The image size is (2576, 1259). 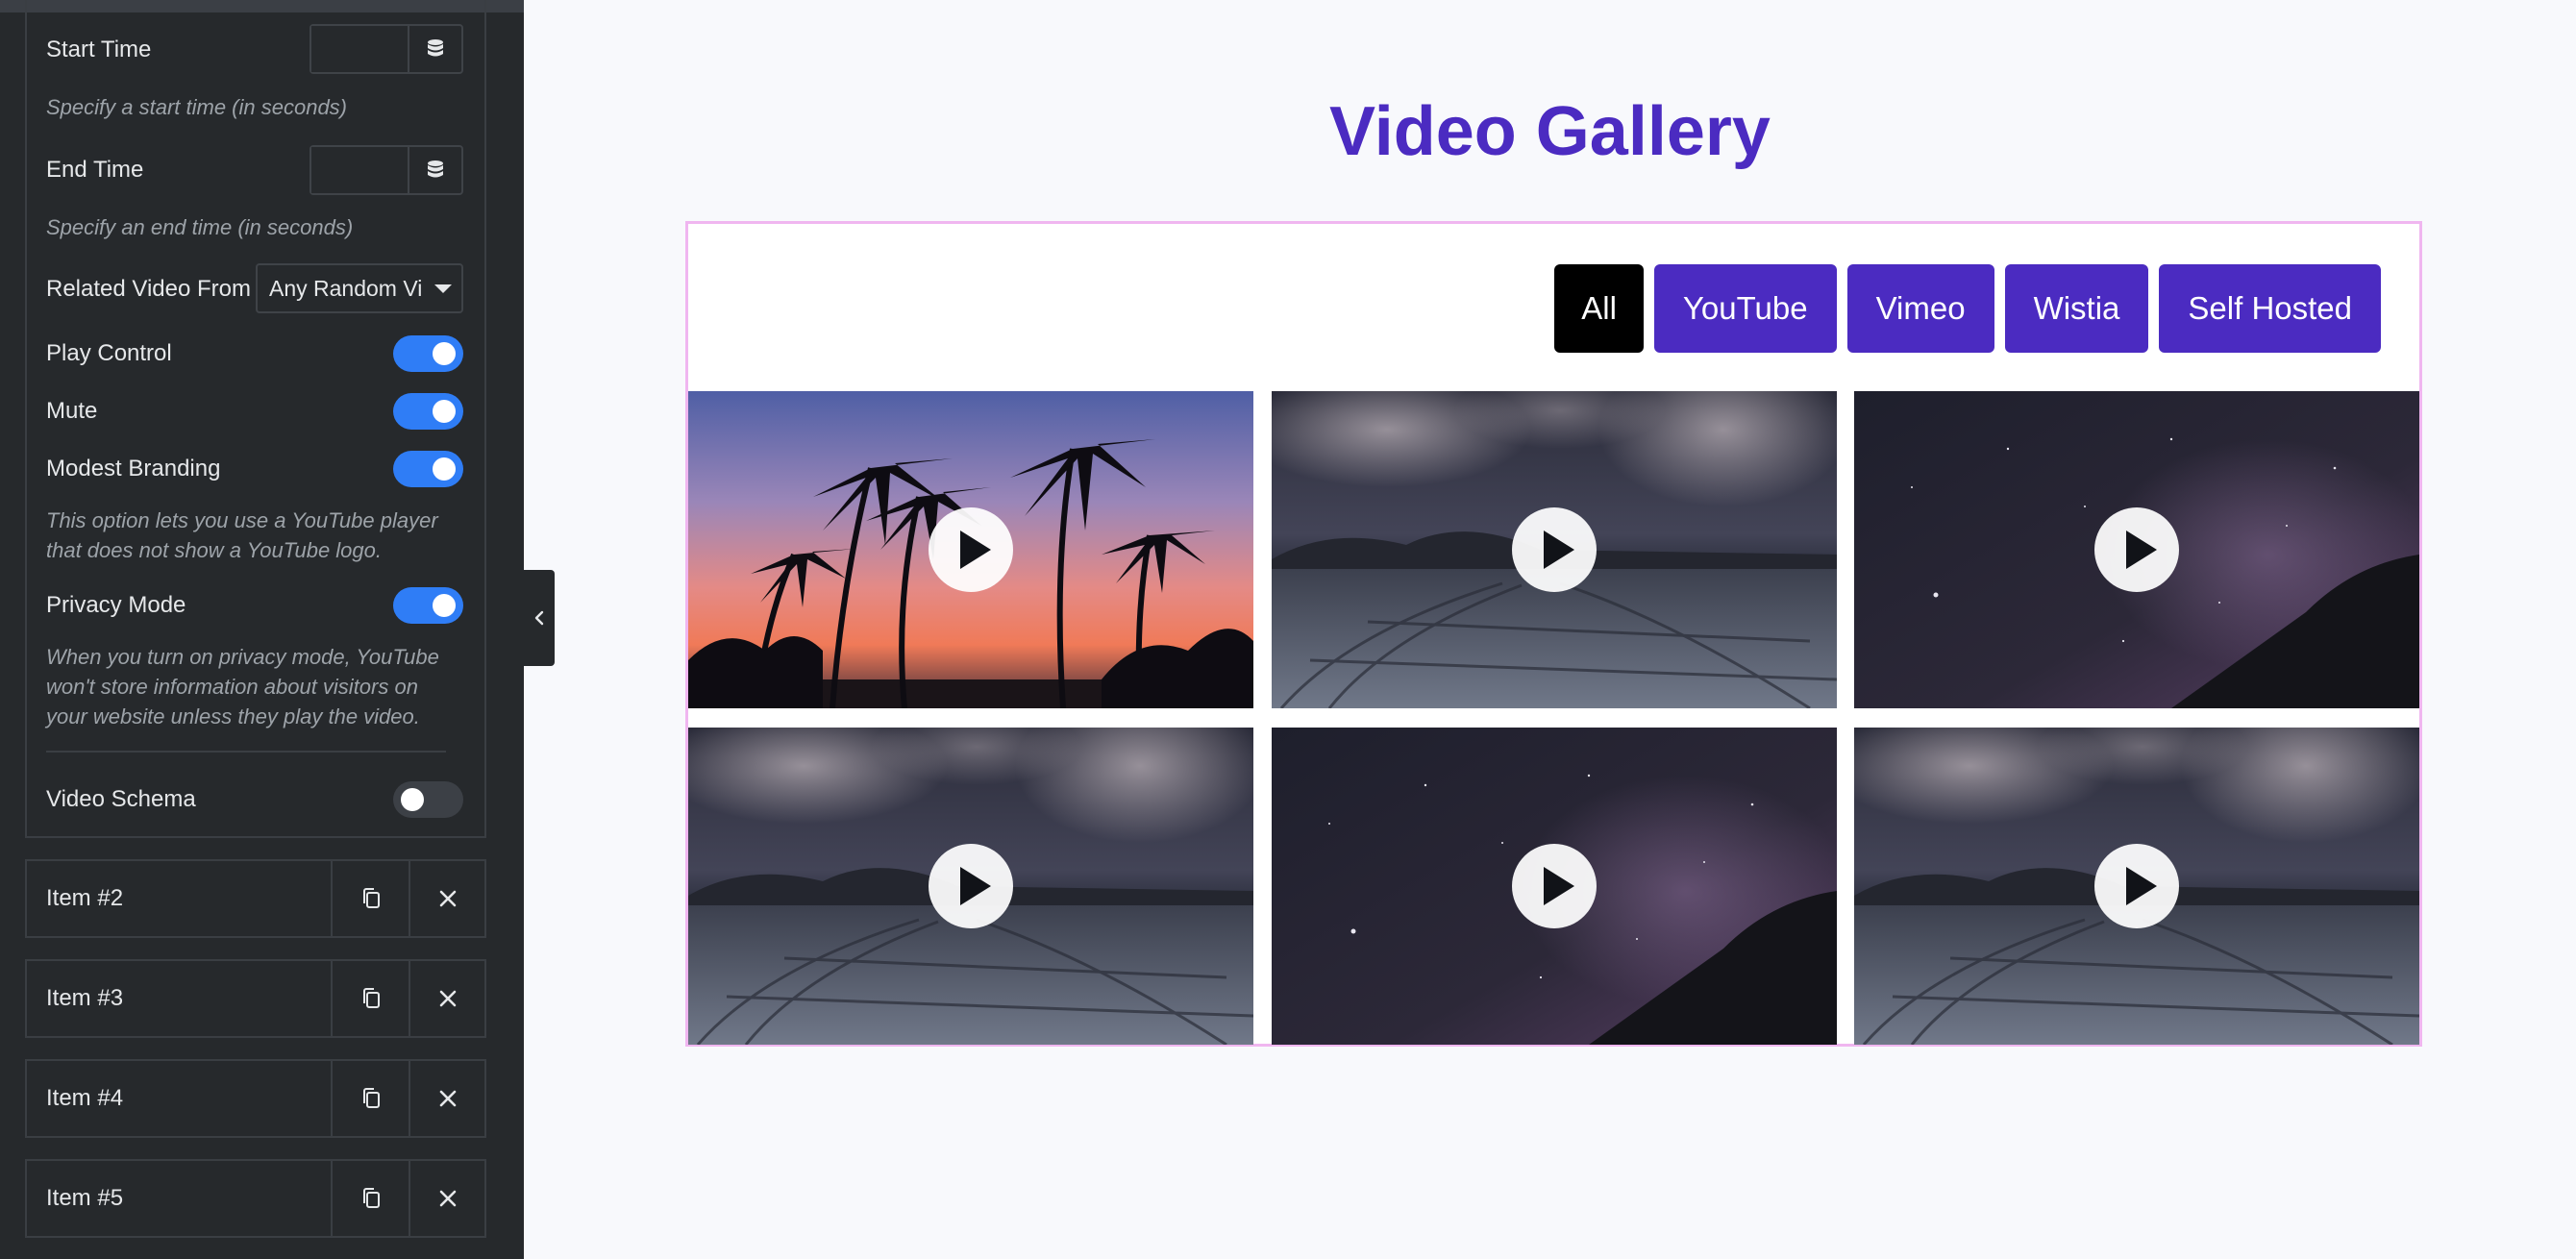 What do you see at coordinates (1550, 131) in the screenshot?
I see `page-title: Video Gallery` at bounding box center [1550, 131].